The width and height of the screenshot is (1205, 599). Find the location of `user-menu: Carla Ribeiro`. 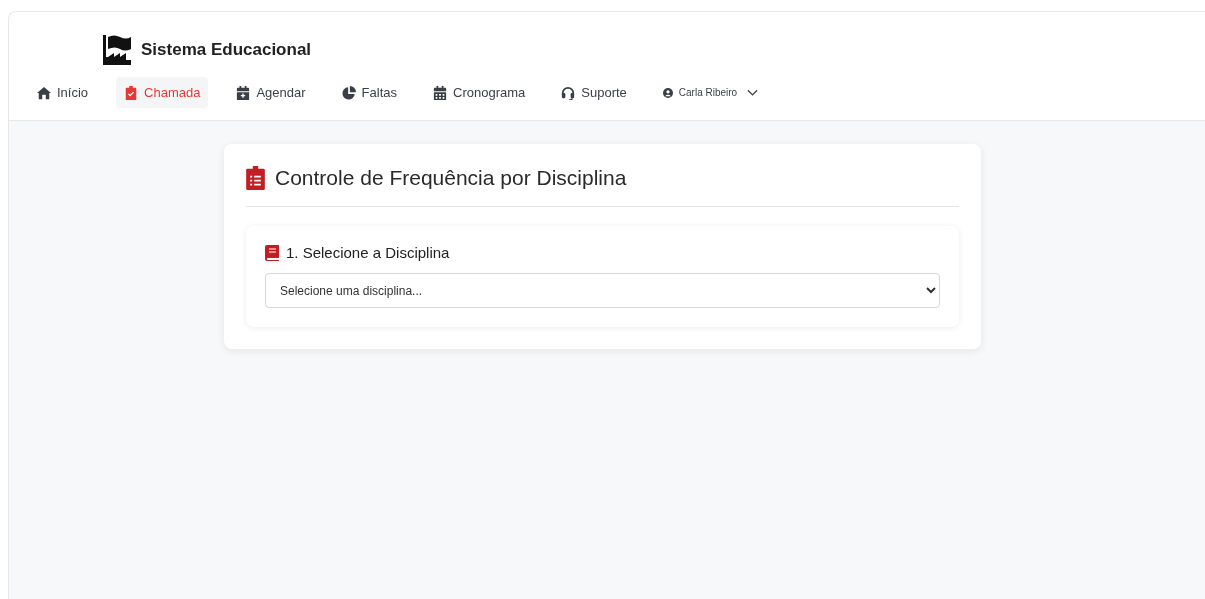

user-menu: Carla Ribeiro is located at coordinates (710, 92).